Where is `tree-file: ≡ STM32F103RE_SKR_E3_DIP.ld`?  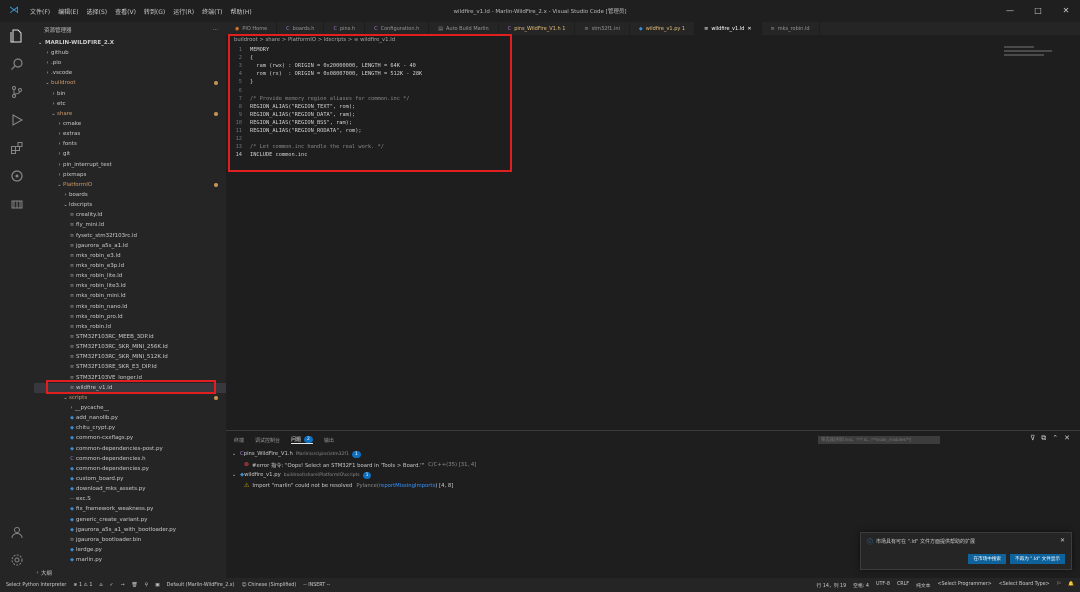
tree-file: ≡ STM32F103RE_SKR_E3_DIP.ld is located at coordinates (130, 367).